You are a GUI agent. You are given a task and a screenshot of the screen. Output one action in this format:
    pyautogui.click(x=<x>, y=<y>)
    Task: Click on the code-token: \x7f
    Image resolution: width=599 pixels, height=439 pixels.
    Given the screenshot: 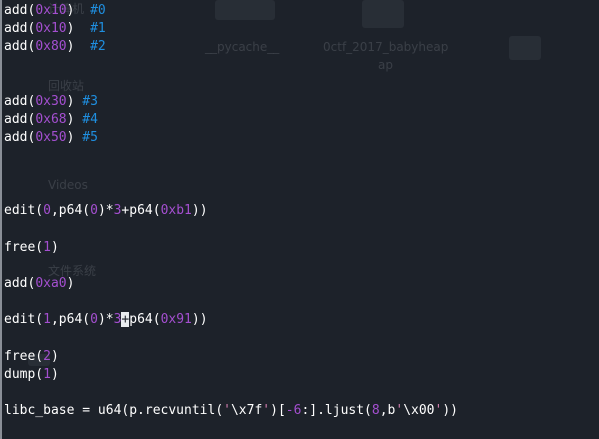 What is the action you would take?
    pyautogui.click(x=246, y=411)
    